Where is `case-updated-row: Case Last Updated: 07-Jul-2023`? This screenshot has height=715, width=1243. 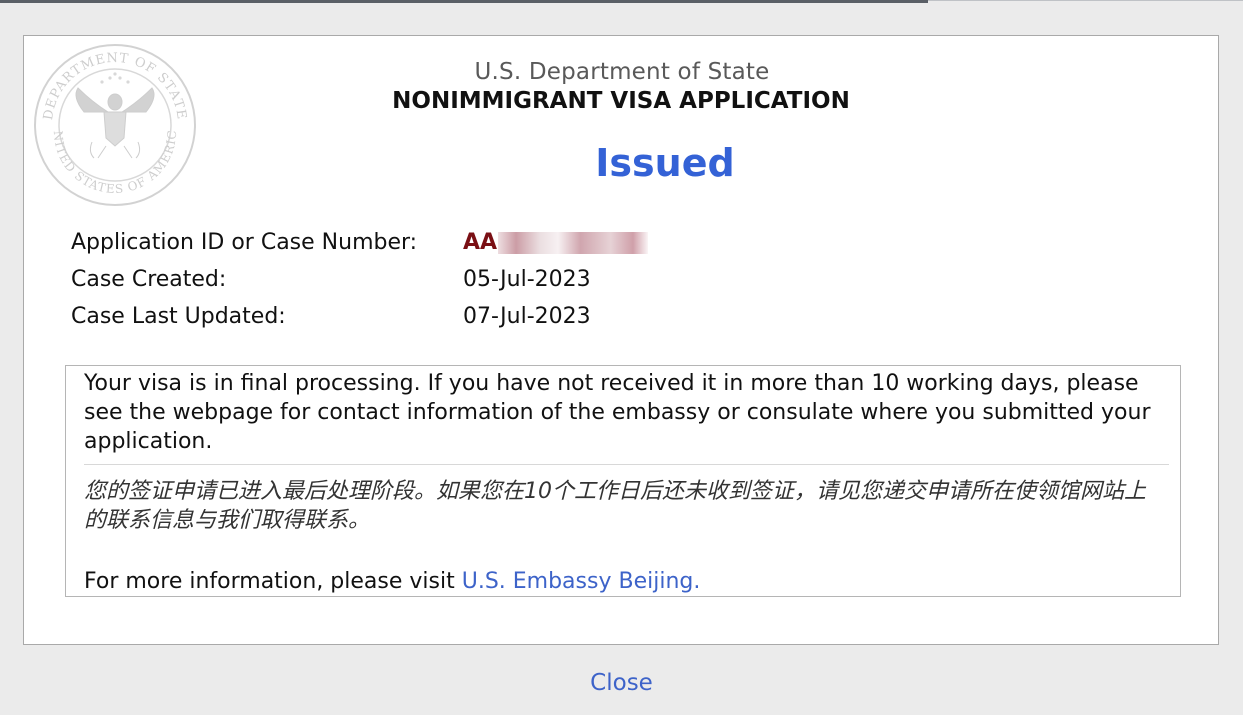
case-updated-row: Case Last Updated: 07-Jul-2023 is located at coordinates (359, 316).